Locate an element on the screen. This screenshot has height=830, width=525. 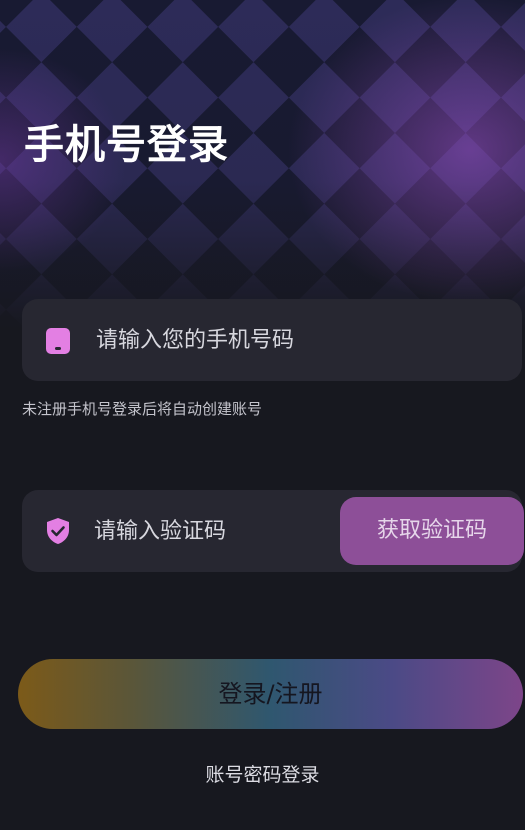
page-title: 手机号登录 is located at coordinates (126, 145).